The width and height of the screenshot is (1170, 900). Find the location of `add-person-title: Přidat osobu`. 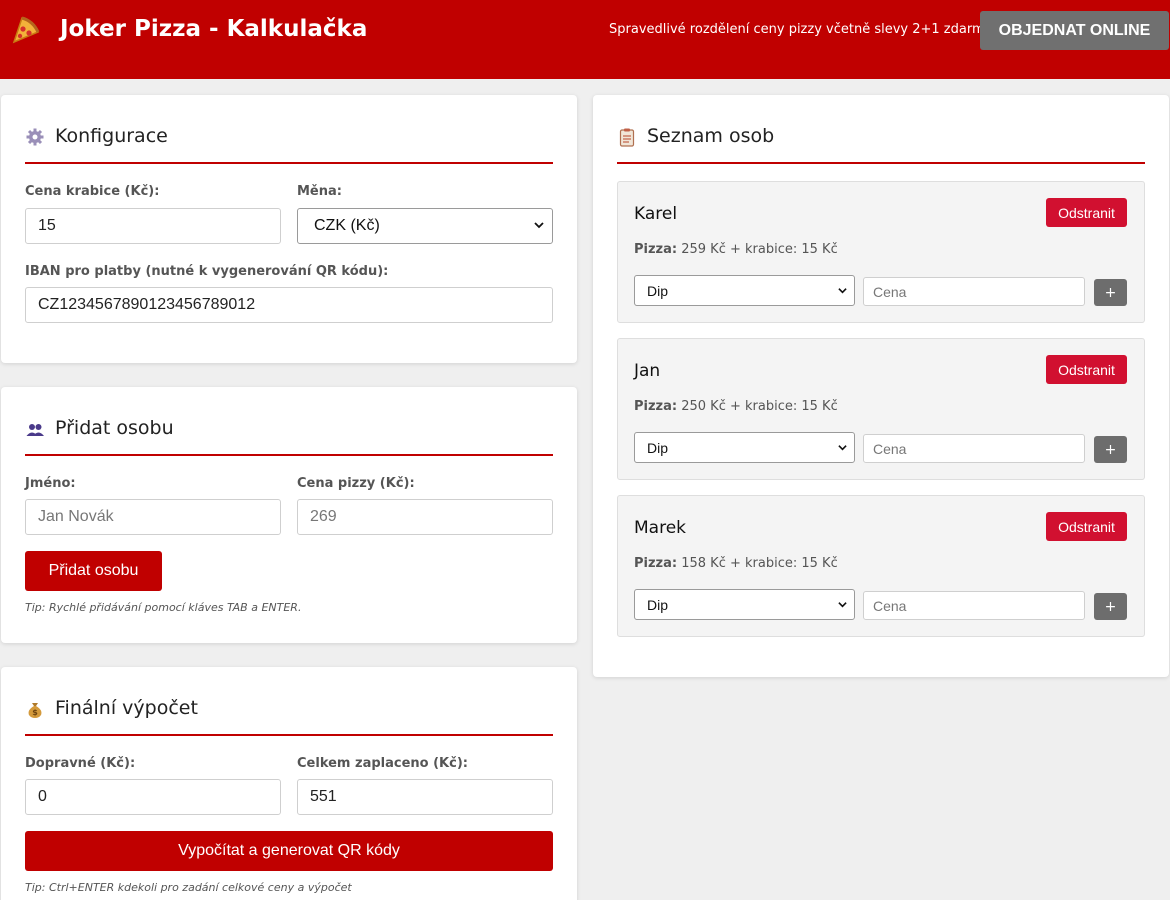

add-person-title: Přidat osobu is located at coordinates (114, 428).